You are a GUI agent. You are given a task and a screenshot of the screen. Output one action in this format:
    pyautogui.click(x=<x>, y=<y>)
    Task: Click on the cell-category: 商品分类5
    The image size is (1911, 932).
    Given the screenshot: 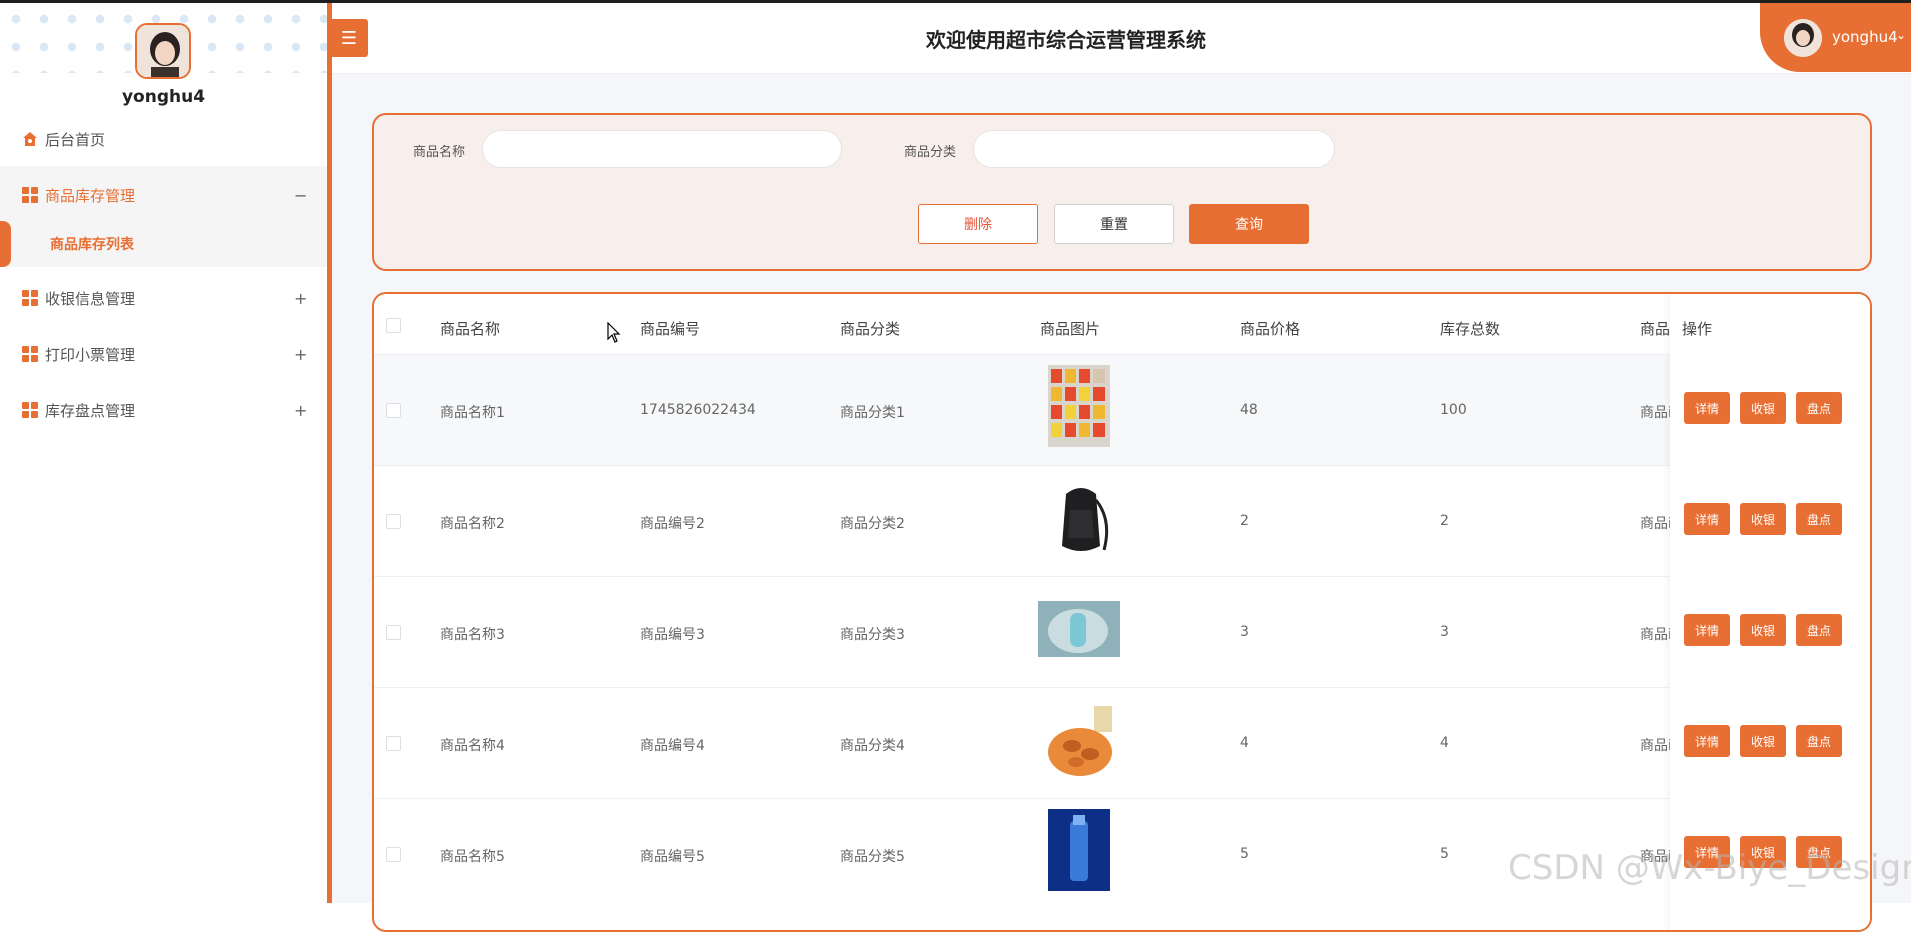 What is the action you would take?
    pyautogui.click(x=872, y=857)
    